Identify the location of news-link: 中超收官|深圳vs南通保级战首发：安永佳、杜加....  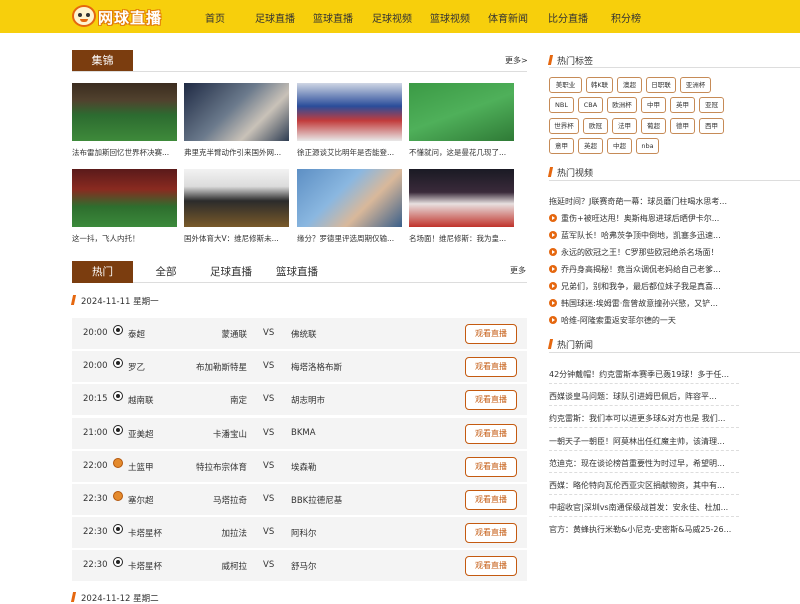
(644, 507).